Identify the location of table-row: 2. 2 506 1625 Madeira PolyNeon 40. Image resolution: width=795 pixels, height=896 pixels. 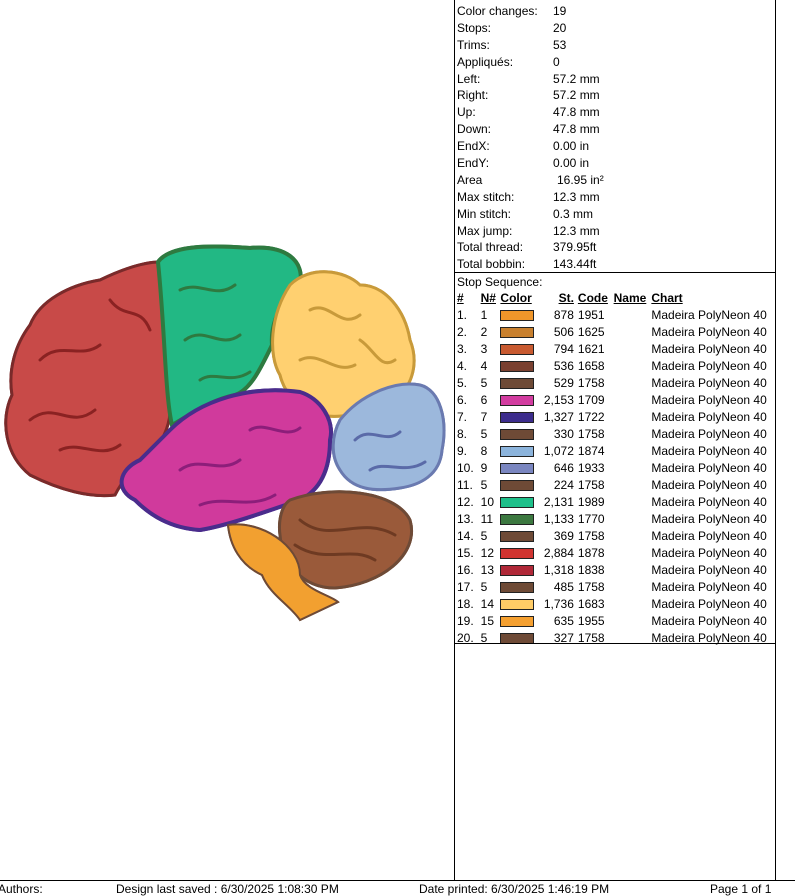
(615, 332).